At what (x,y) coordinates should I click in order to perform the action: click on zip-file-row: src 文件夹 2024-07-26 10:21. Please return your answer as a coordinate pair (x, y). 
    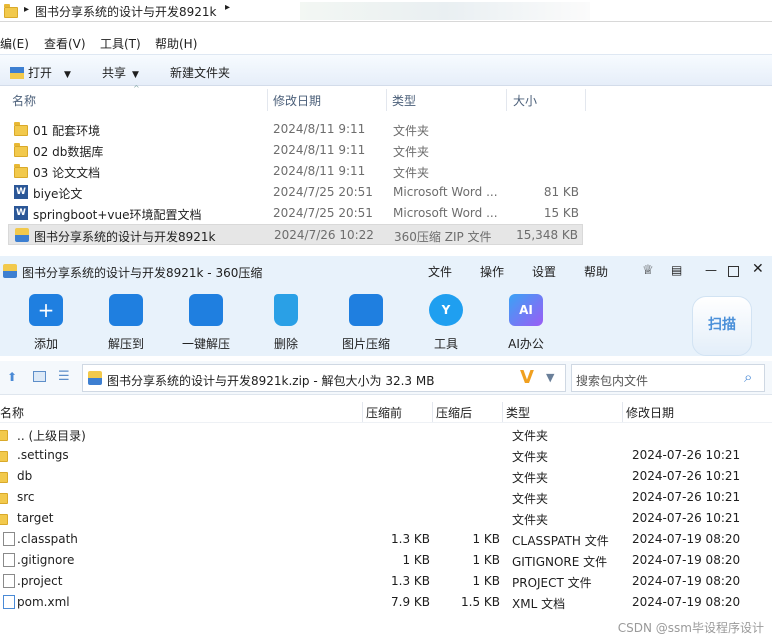
    Looking at the image, I should click on (386, 497).